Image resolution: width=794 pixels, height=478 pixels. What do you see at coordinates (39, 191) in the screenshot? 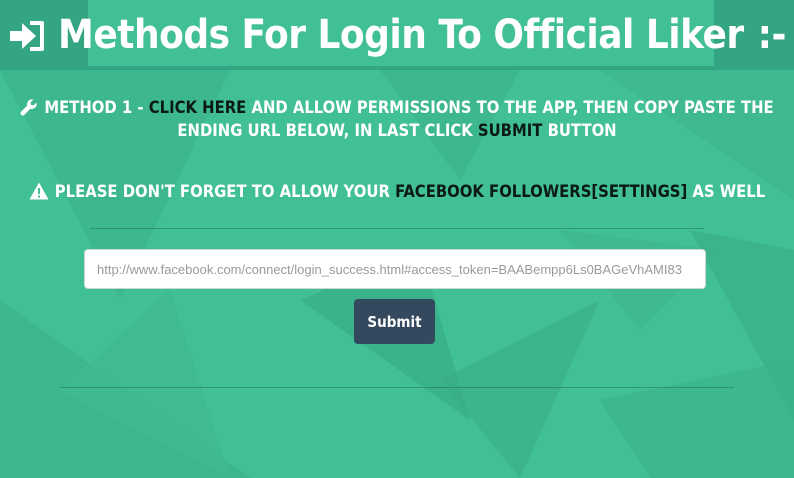
I see `warning-icon` at bounding box center [39, 191].